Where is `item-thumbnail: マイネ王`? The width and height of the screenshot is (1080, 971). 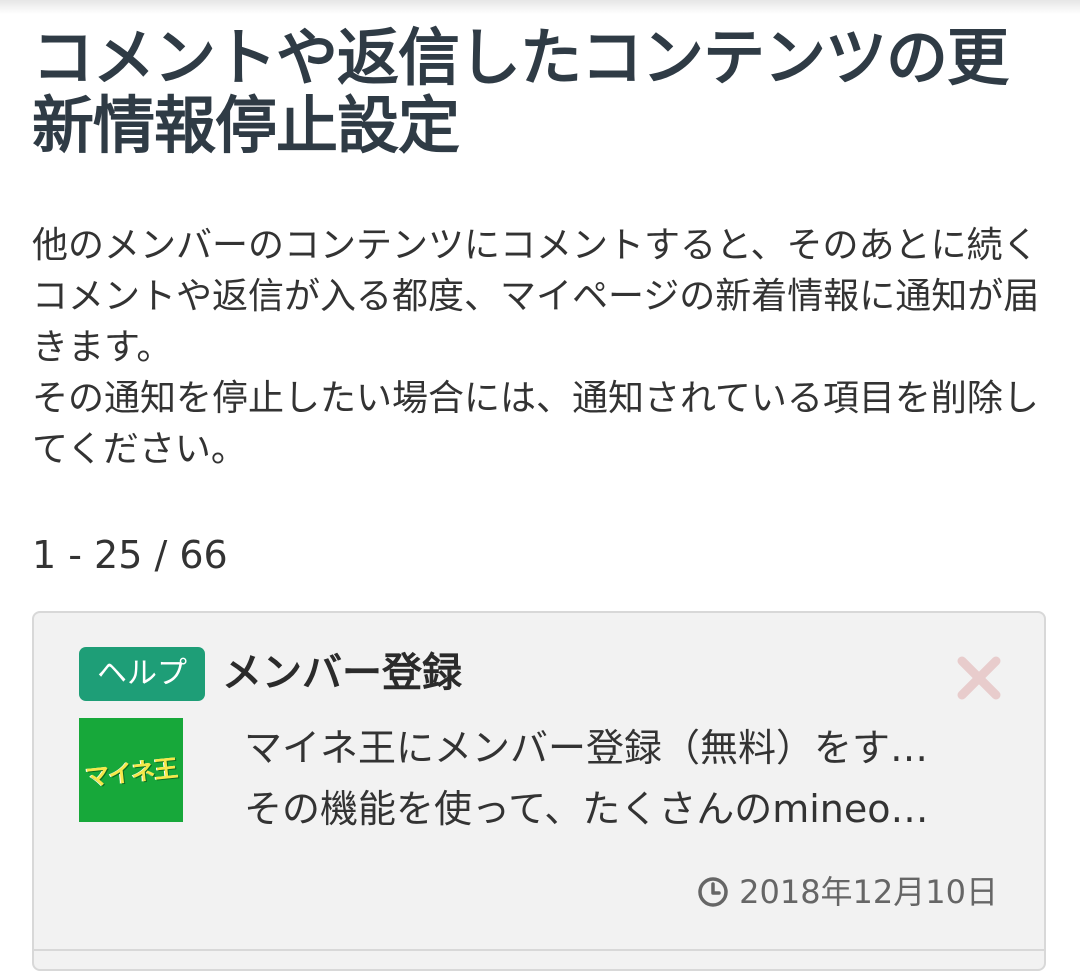
item-thumbnail: マイネ王 is located at coordinates (131, 770).